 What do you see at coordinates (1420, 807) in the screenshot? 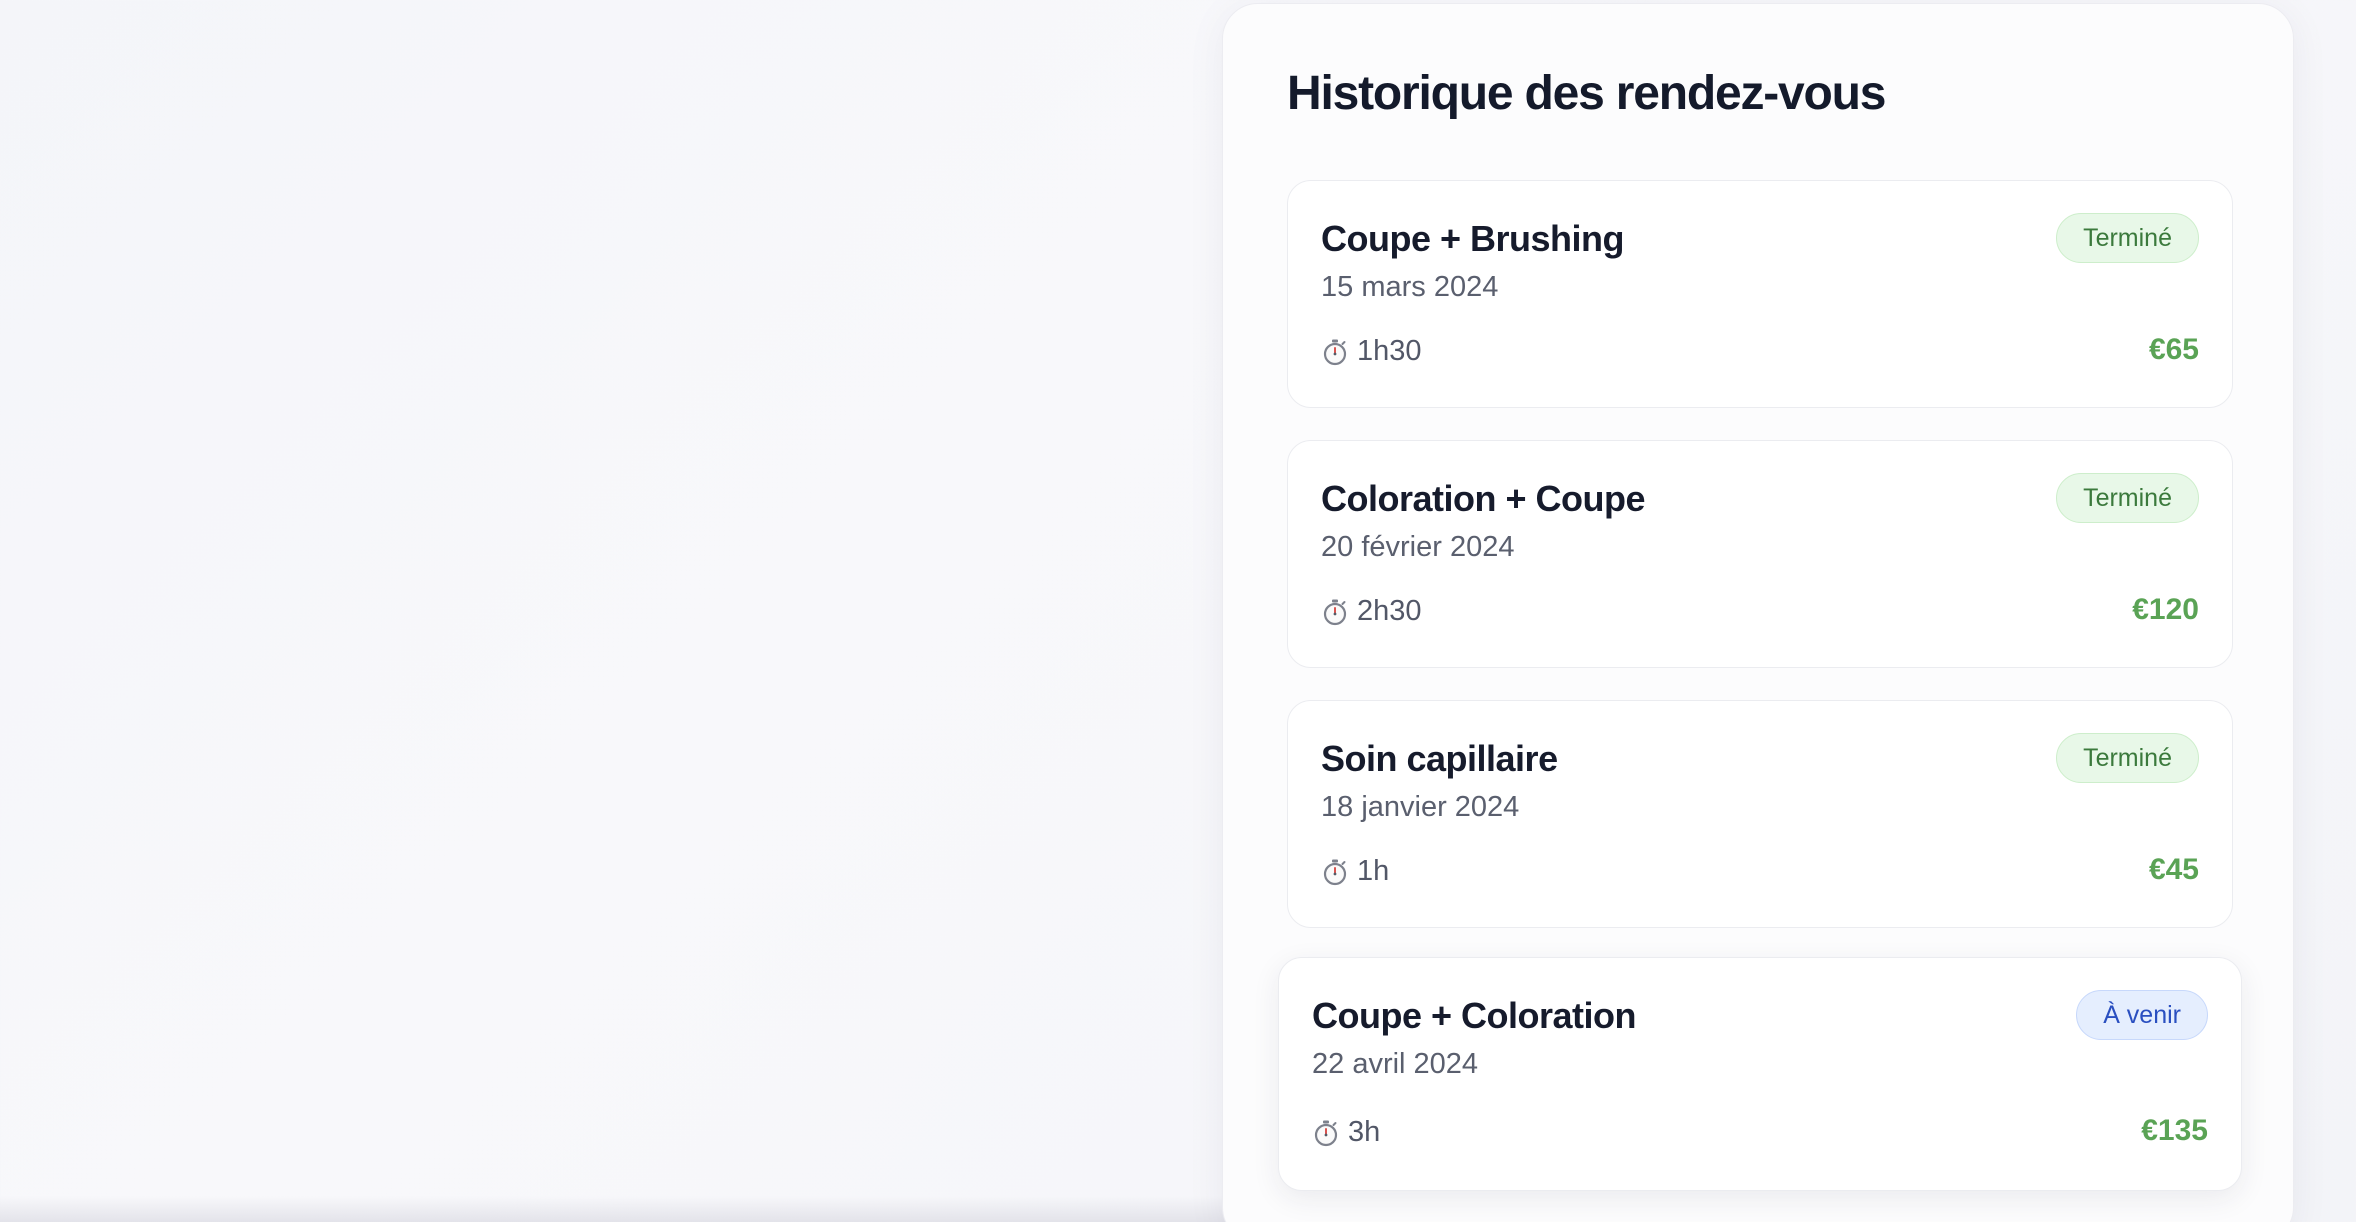
I see `appointment-date: 18 janvier 2024` at bounding box center [1420, 807].